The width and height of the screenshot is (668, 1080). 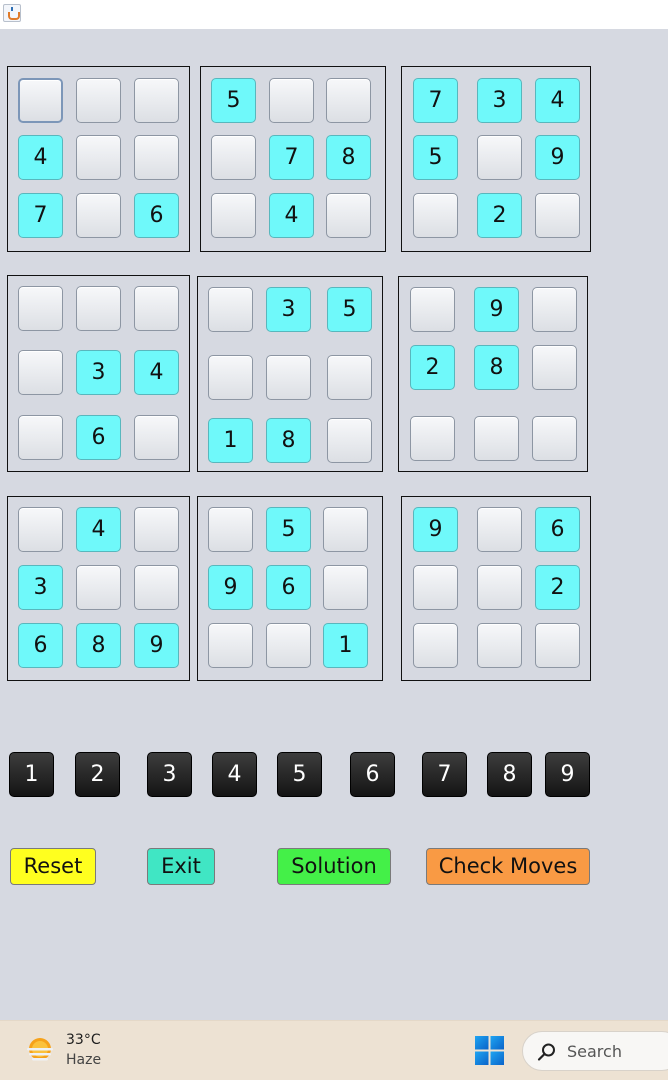 What do you see at coordinates (299, 774) in the screenshot?
I see `number-key-5: 5` at bounding box center [299, 774].